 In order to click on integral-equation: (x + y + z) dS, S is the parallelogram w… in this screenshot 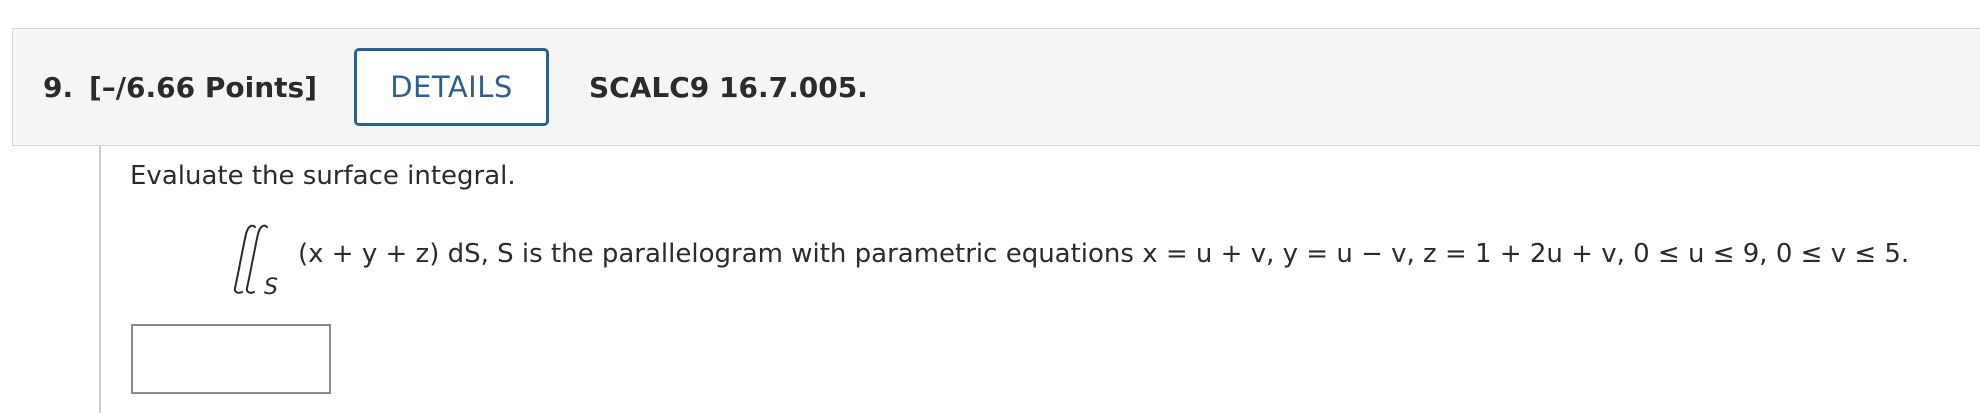, I will do `click(1104, 254)`.